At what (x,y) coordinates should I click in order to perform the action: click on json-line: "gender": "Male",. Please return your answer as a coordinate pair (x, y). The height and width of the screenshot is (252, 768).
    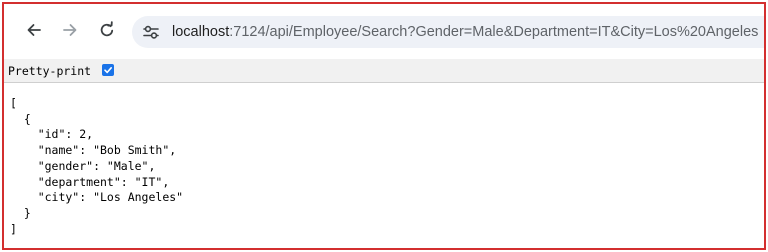
    Looking at the image, I should click on (83, 165).